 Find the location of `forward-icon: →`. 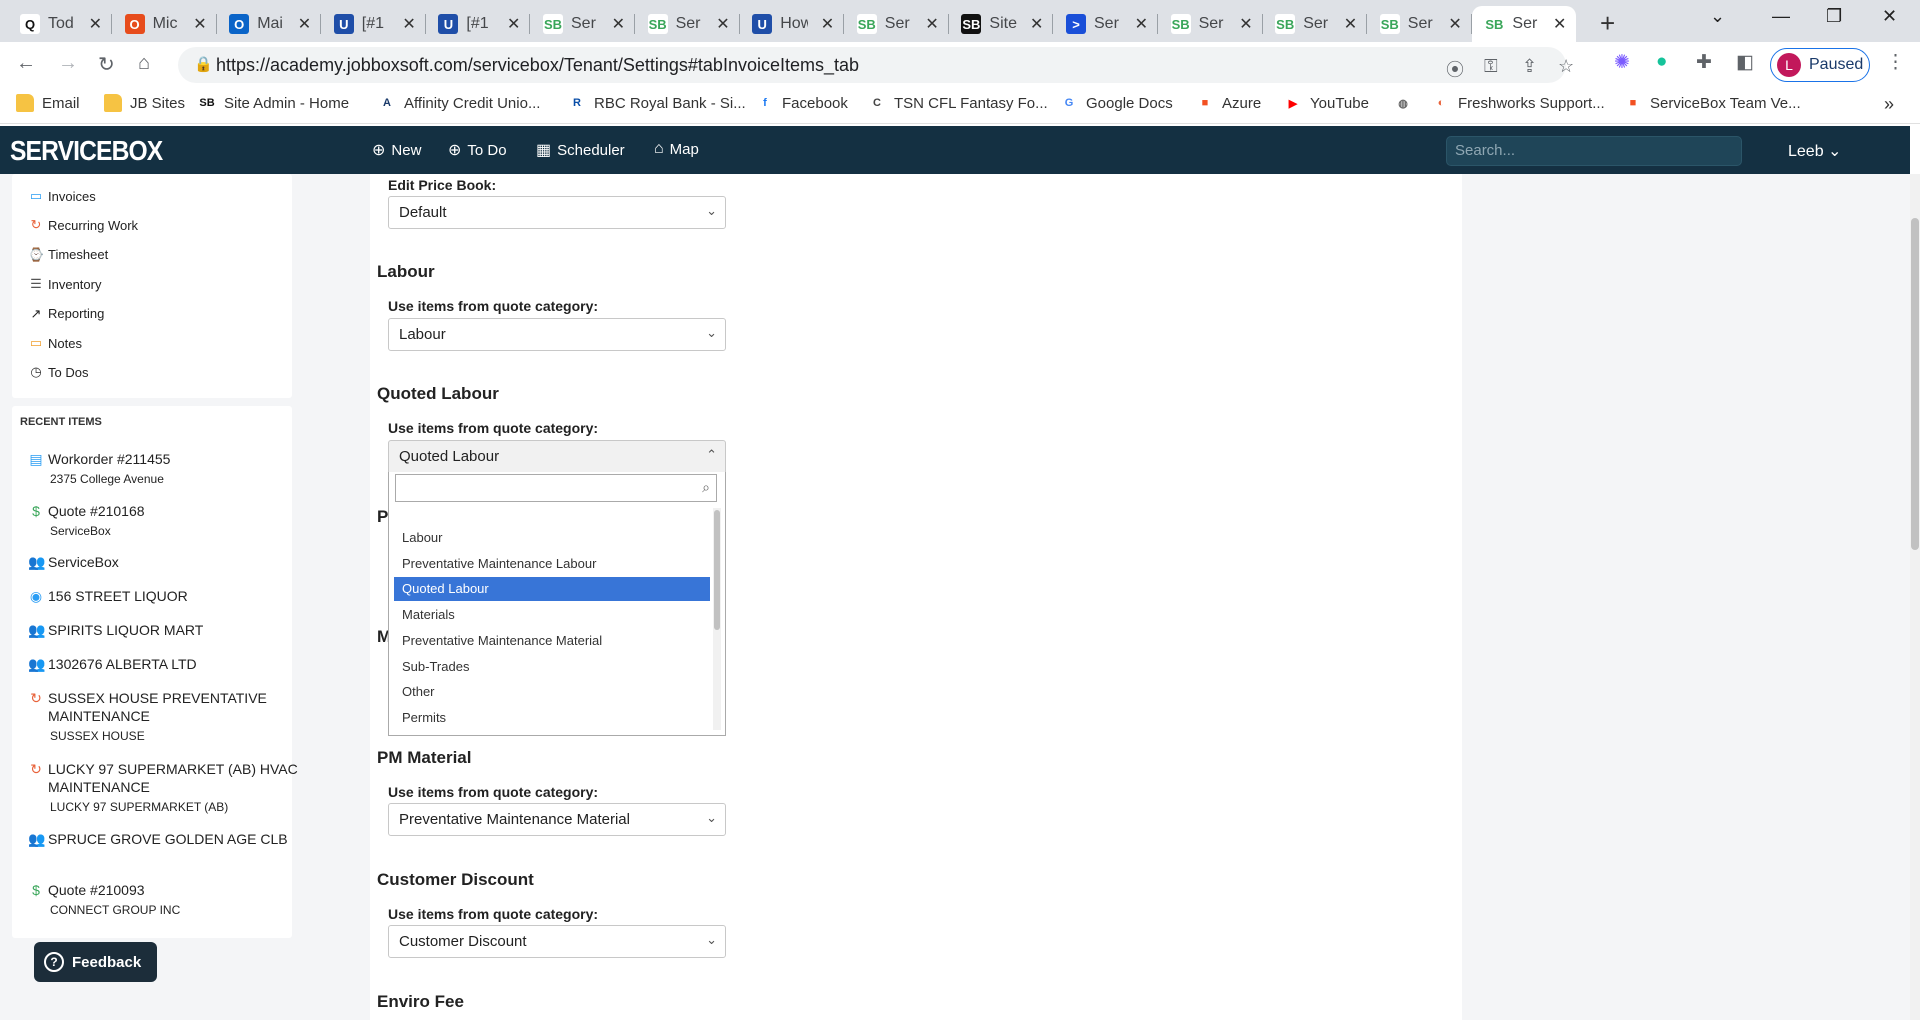

forward-icon: → is located at coordinates (68, 63).